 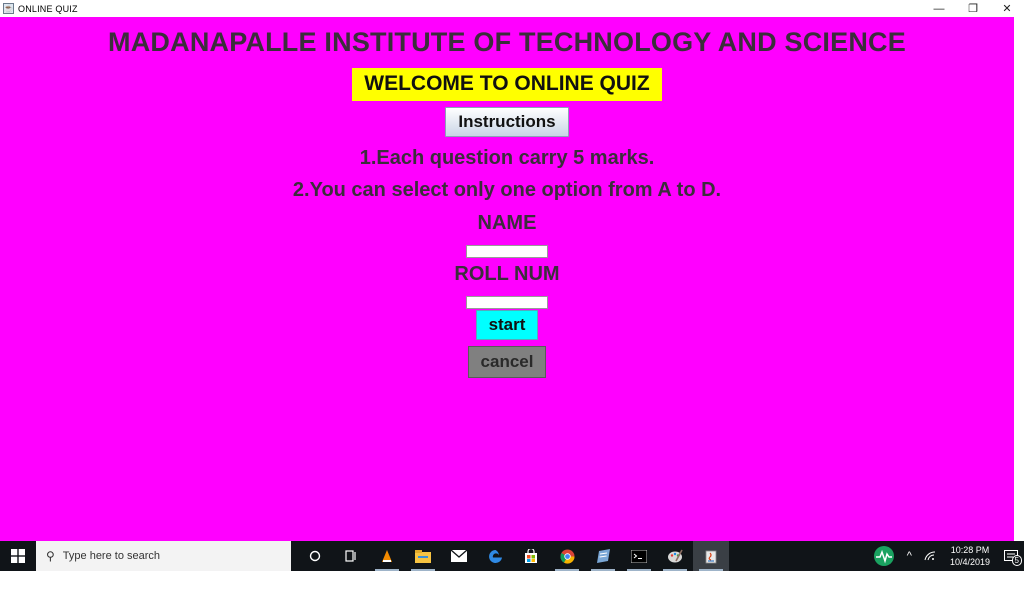 What do you see at coordinates (495, 556) in the screenshot?
I see `edge-icon` at bounding box center [495, 556].